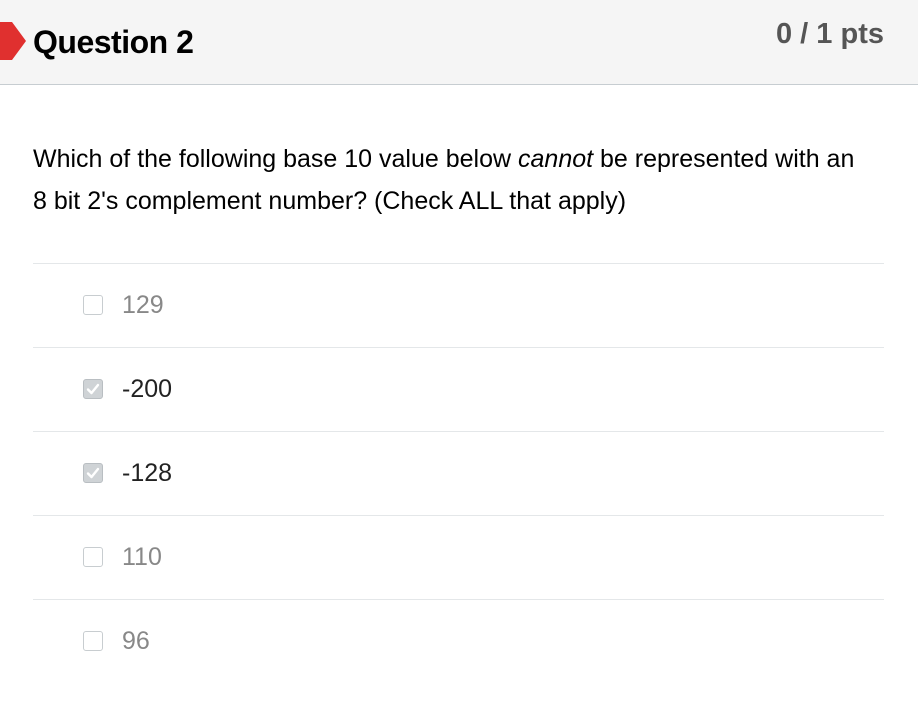 This screenshot has width=918, height=721. Describe the element at coordinates (147, 389) in the screenshot. I see `answer-label: -200` at that location.